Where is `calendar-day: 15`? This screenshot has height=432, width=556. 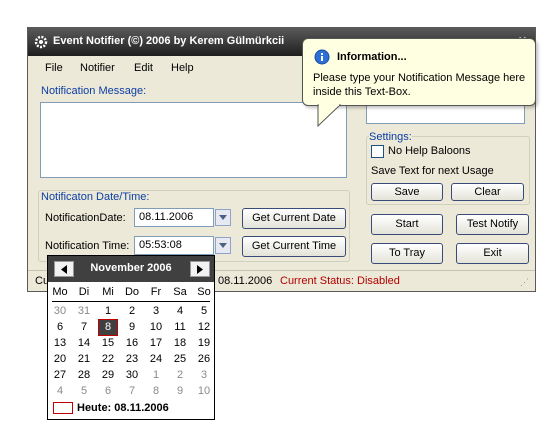 calendar-day: 15 is located at coordinates (108, 343).